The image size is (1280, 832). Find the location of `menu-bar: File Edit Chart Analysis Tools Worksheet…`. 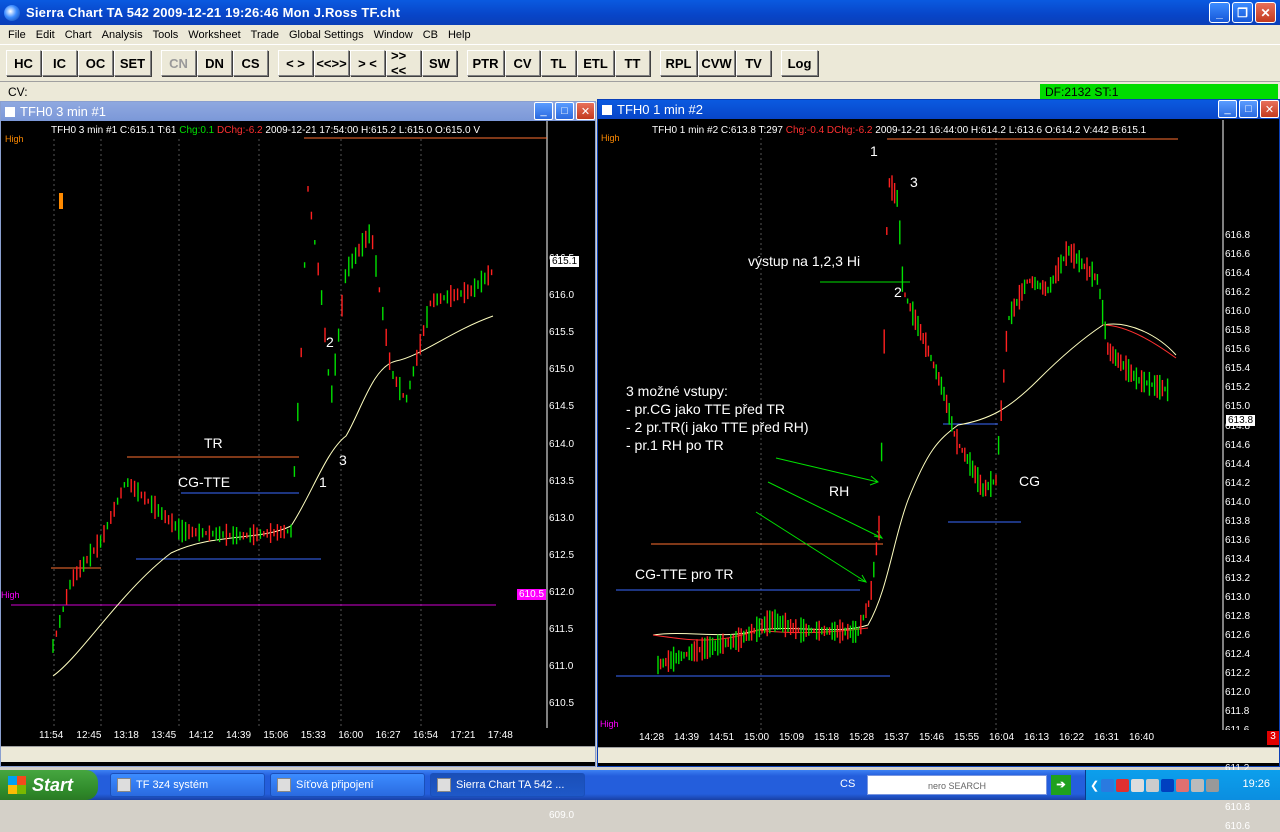

menu-bar: File Edit Chart Analysis Tools Worksheet… is located at coordinates (640, 34).